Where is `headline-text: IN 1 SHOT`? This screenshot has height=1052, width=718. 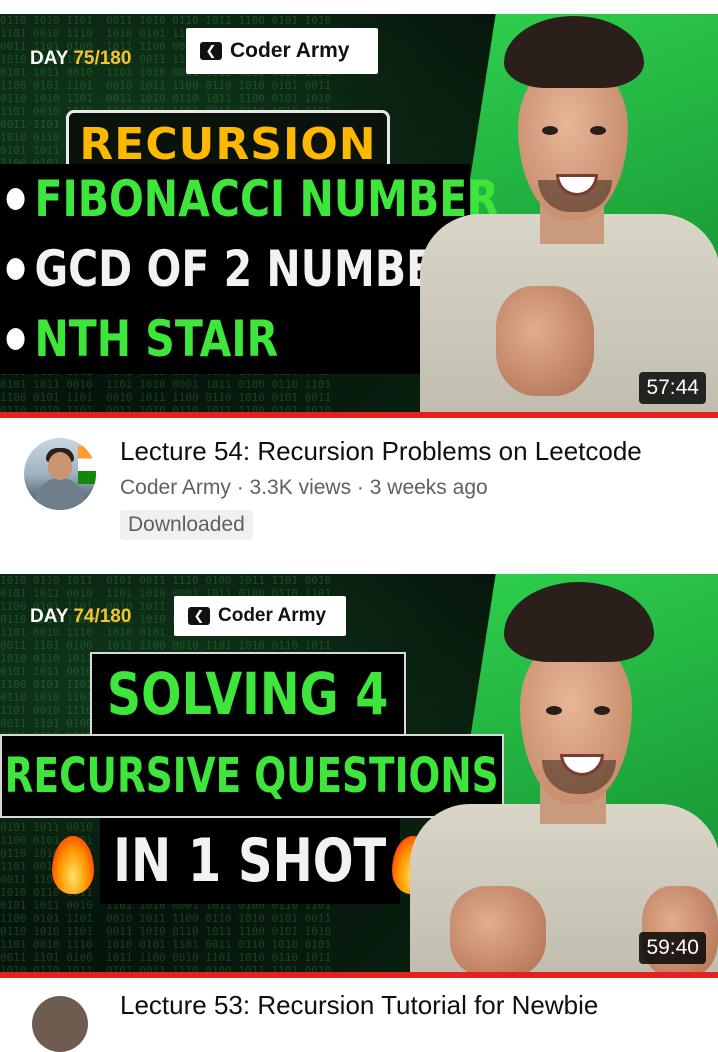
headline-text: IN 1 SHOT is located at coordinates (250, 861).